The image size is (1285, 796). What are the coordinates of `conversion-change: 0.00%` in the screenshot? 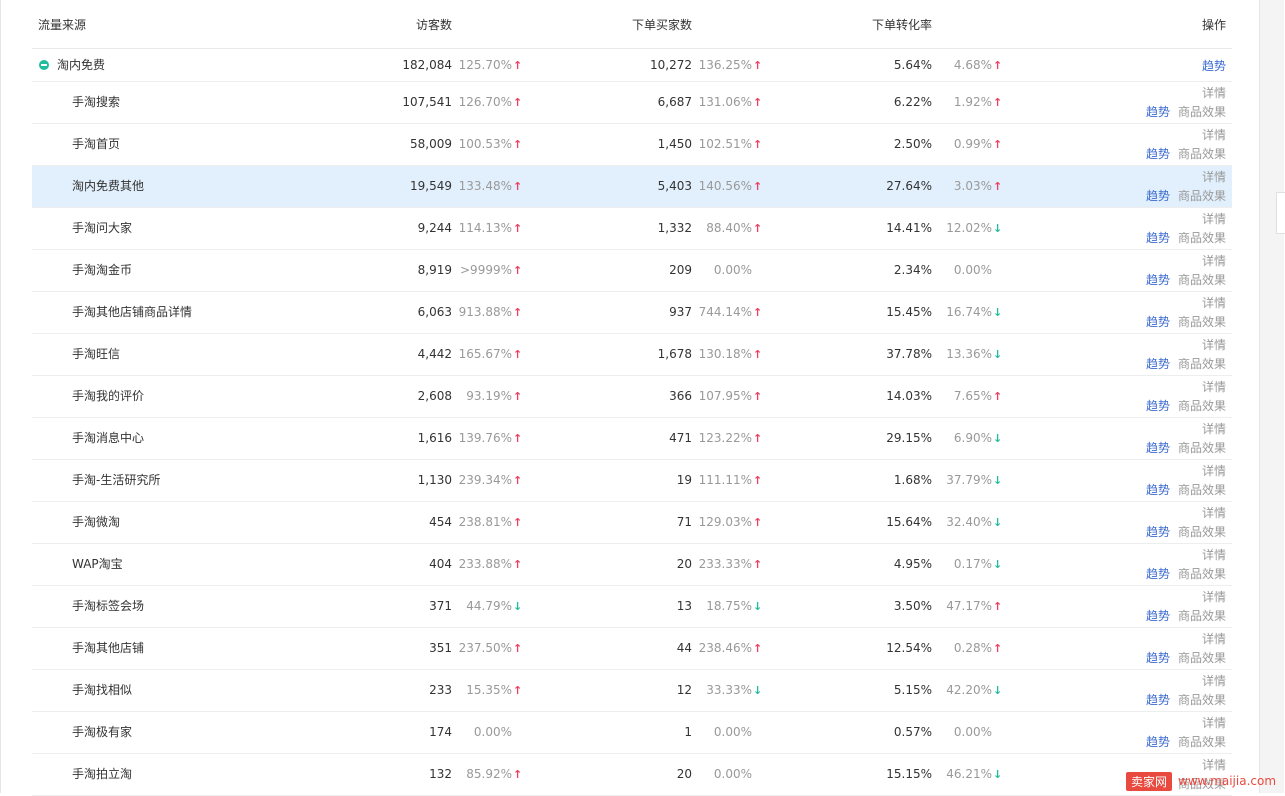 It's located at (978, 732).